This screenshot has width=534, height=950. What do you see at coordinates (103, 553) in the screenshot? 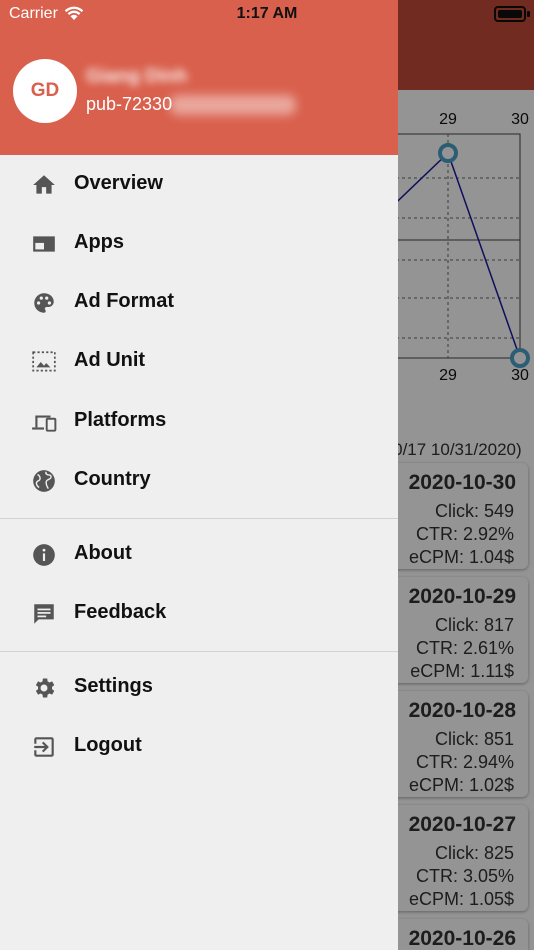
I see `menu-item-label: About` at bounding box center [103, 553].